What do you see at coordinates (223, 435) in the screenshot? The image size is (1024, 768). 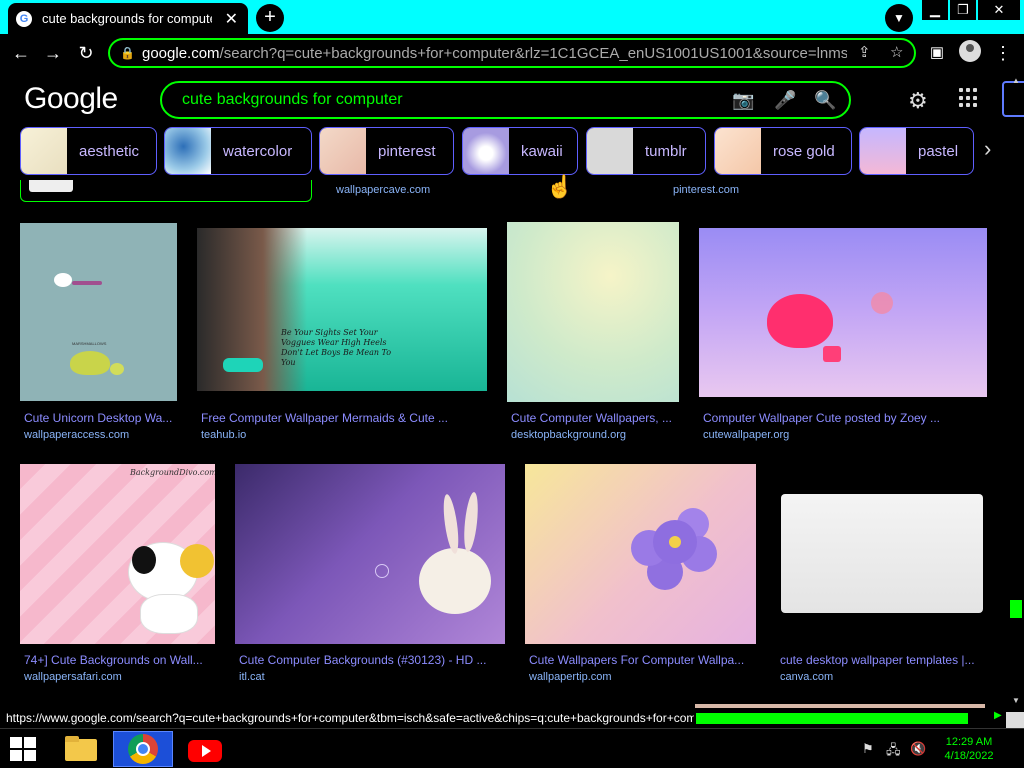 I see `result-source: teahub.io` at bounding box center [223, 435].